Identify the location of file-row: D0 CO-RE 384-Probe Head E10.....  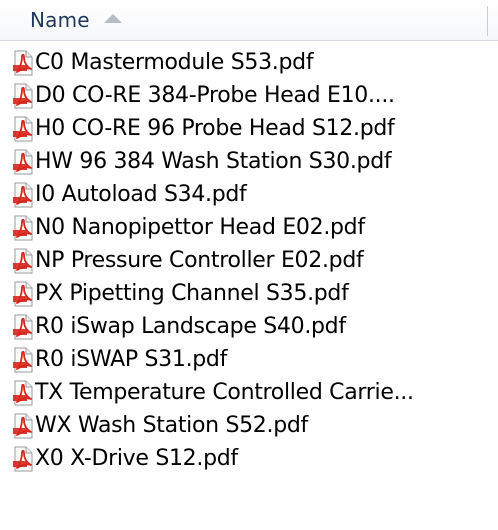
(249, 95).